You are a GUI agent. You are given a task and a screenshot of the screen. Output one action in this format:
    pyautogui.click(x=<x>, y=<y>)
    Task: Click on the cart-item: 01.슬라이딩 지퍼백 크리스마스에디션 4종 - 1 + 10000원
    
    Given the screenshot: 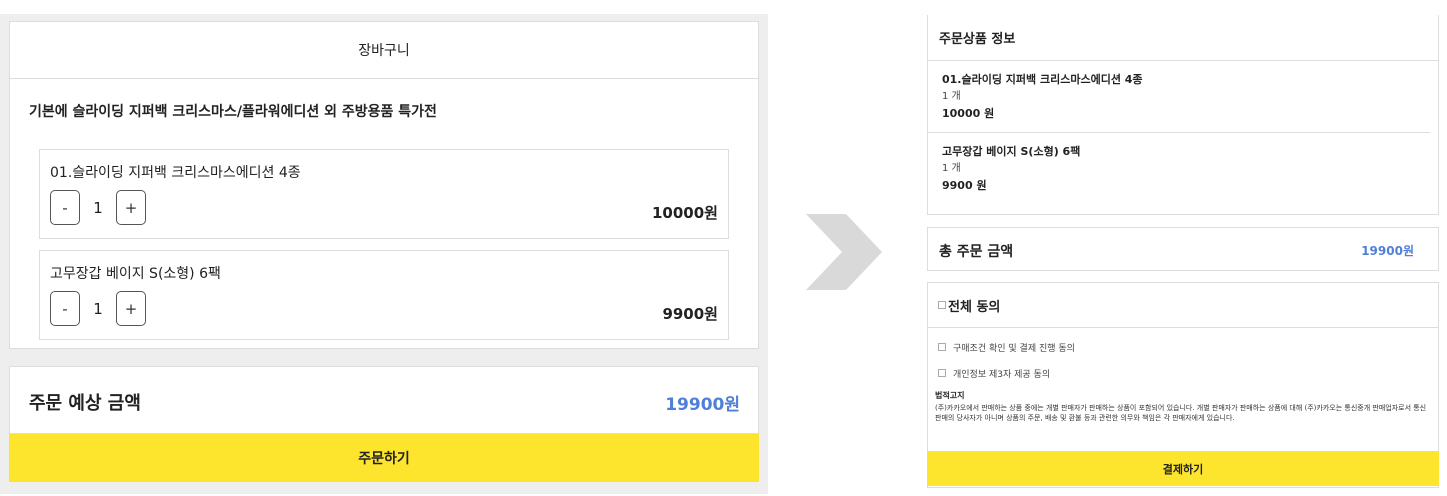 What is the action you would take?
    pyautogui.click(x=384, y=194)
    